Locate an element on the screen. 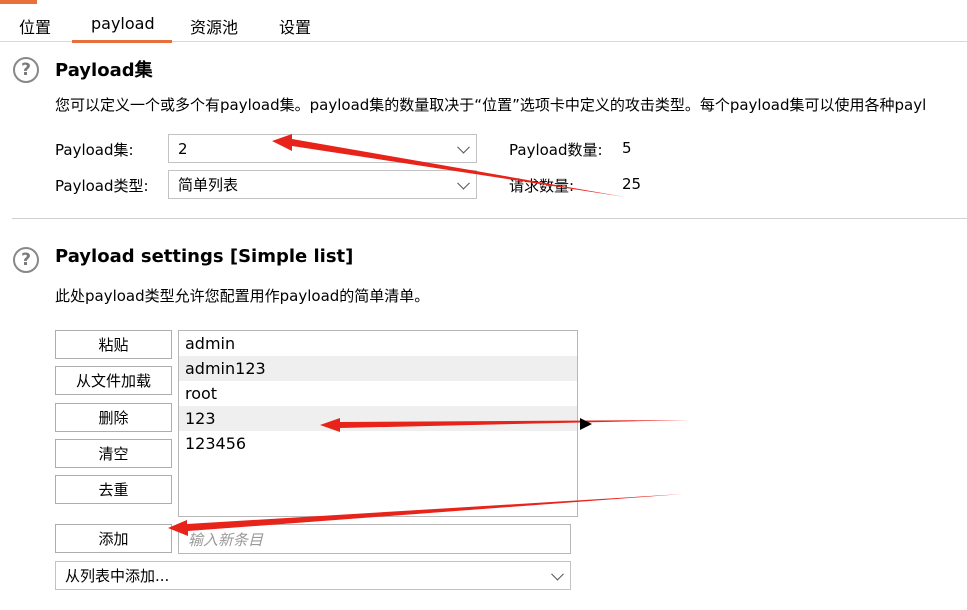 This screenshot has height=610, width=967. payload-set-select: 2 is located at coordinates (322, 148).